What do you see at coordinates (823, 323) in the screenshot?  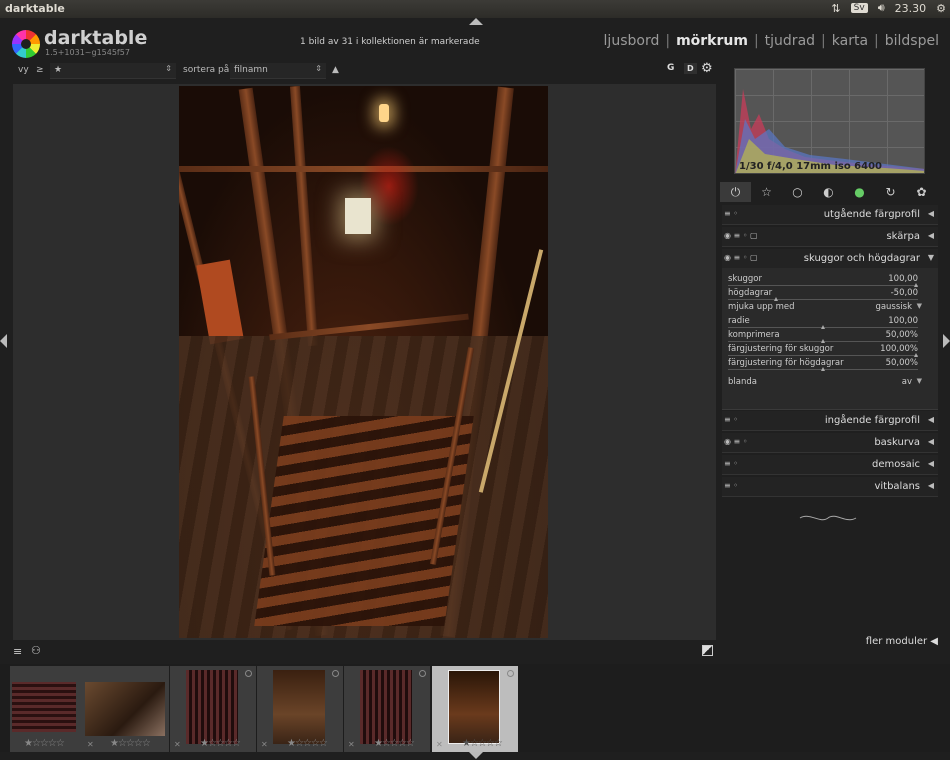 I see `slider-radius: radie 100,00` at bounding box center [823, 323].